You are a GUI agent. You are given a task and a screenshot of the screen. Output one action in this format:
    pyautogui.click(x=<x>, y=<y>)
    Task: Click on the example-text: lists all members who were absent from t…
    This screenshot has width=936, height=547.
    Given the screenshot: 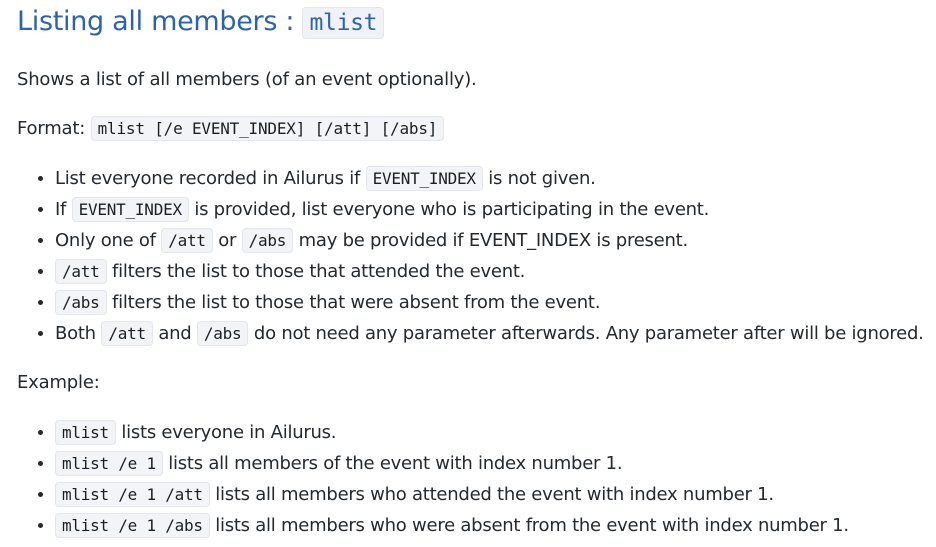 What is the action you would take?
    pyautogui.click(x=529, y=525)
    